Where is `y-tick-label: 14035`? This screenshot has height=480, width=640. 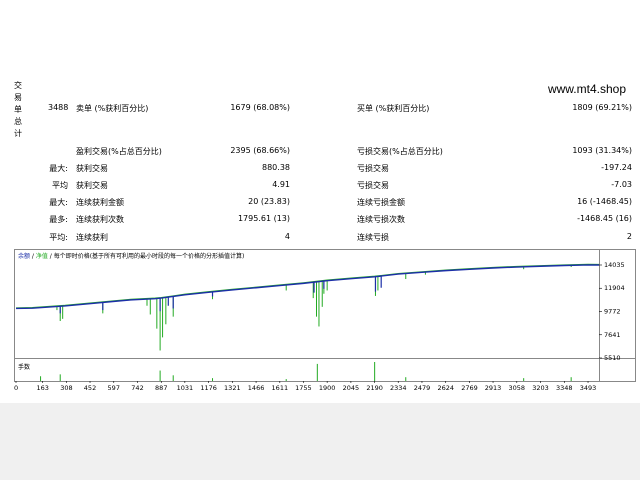 y-tick-label: 14035 is located at coordinates (614, 265).